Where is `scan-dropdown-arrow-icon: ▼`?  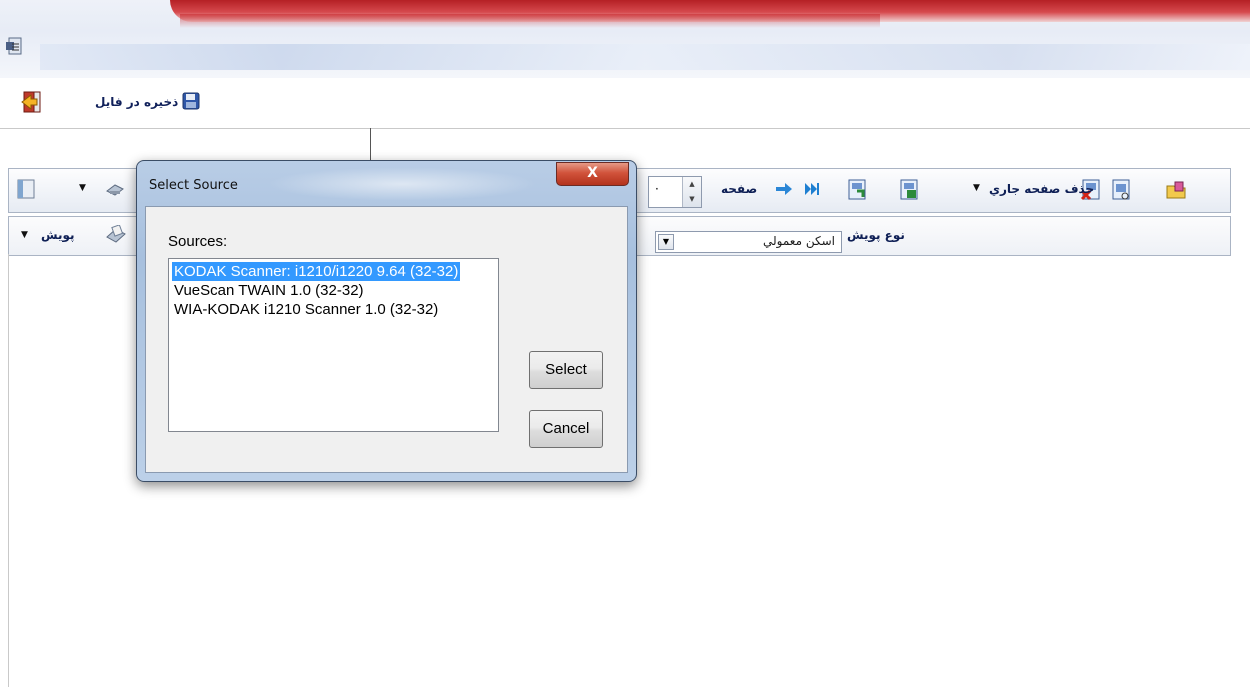 scan-dropdown-arrow-icon: ▼ is located at coordinates (24, 235).